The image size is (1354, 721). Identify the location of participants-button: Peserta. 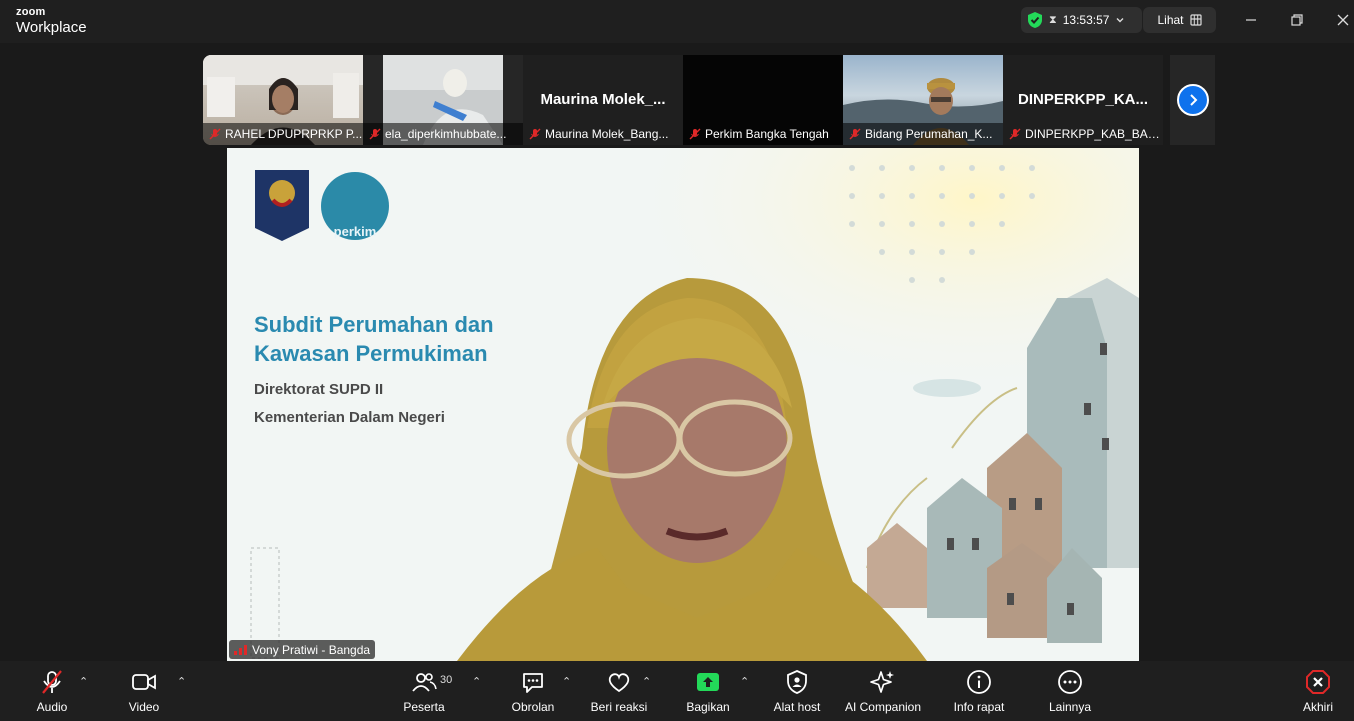
(424, 691).